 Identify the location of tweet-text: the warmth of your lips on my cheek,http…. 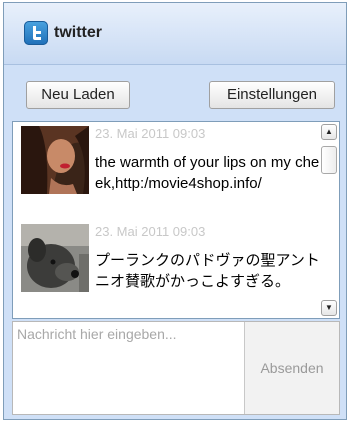
(207, 173).